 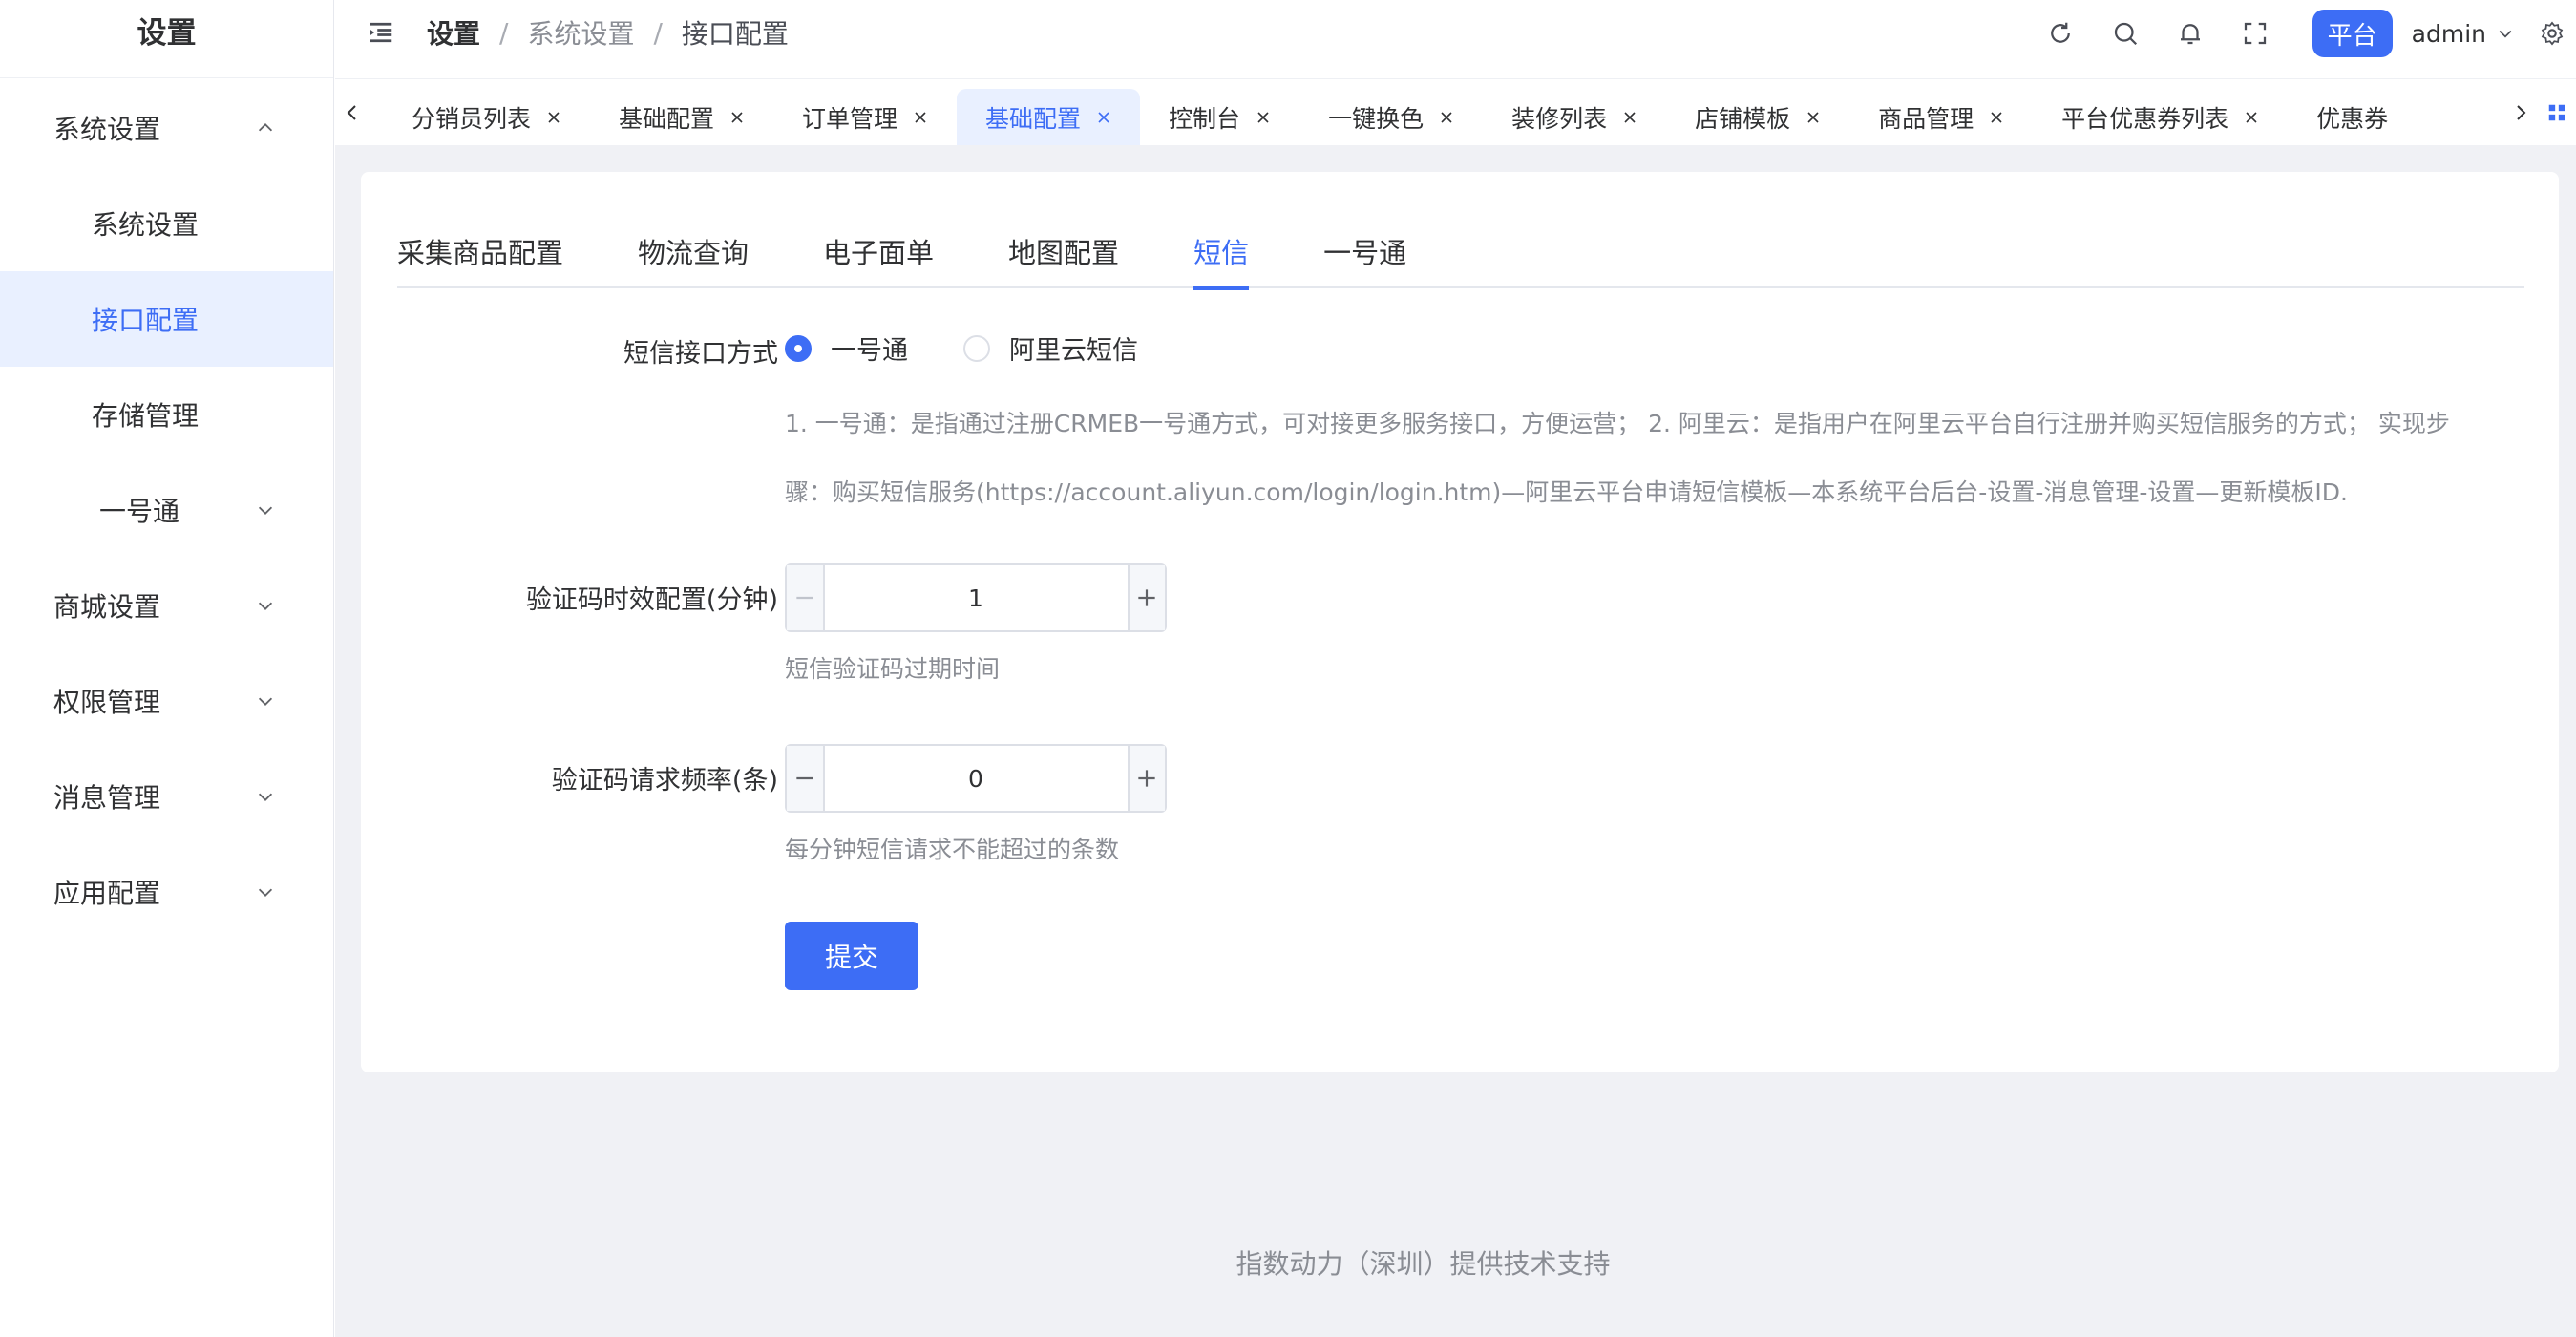 I want to click on menu-label: 一号通, so click(x=139, y=511).